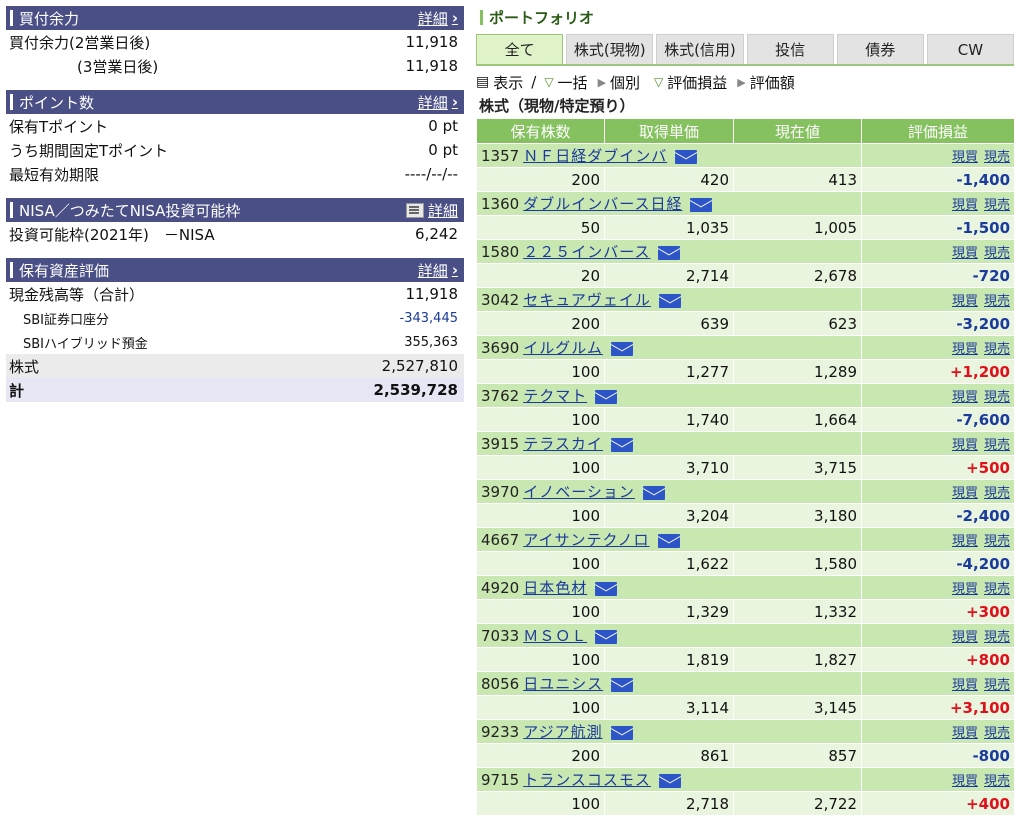 This screenshot has width=1024, height=820. Describe the element at coordinates (745, 323) in the screenshot. I see `stock-data-row: 200 639 623 -3,200` at that location.